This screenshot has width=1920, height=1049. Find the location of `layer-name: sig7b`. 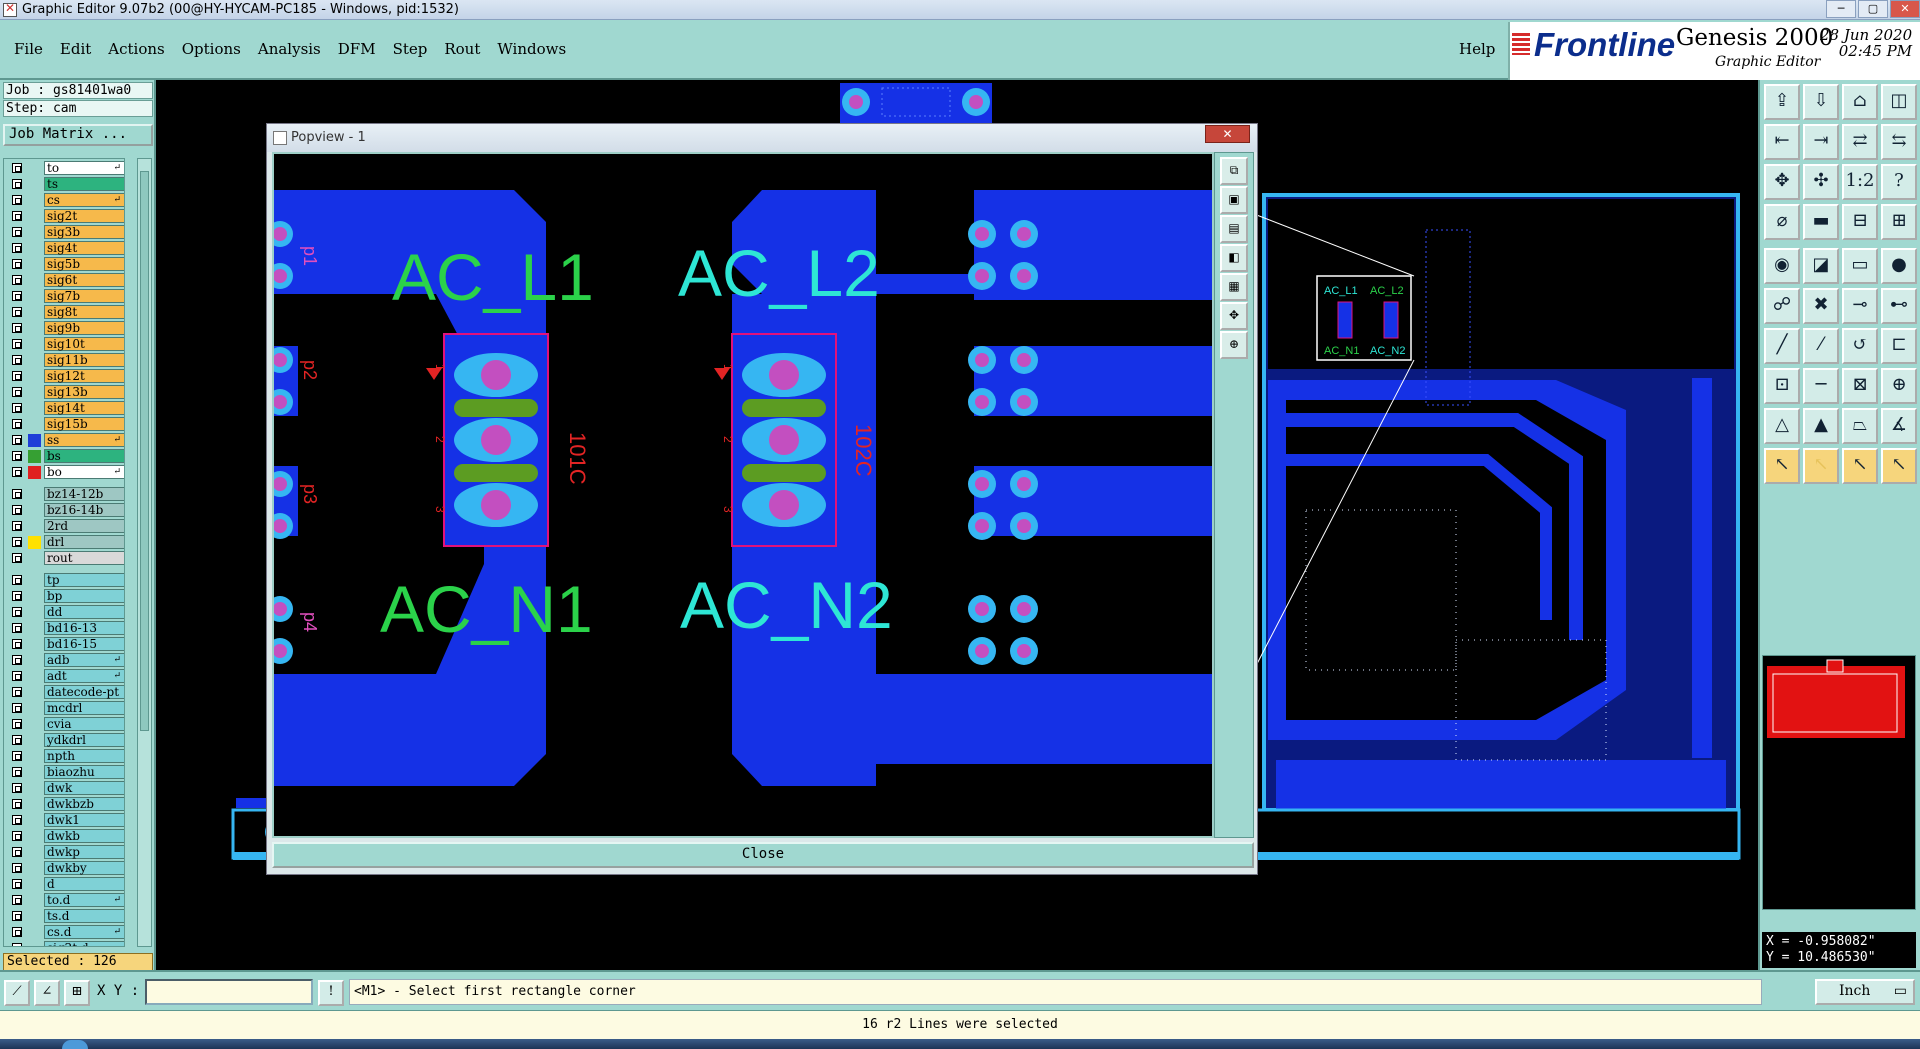

layer-name: sig7b is located at coordinates (84, 296).